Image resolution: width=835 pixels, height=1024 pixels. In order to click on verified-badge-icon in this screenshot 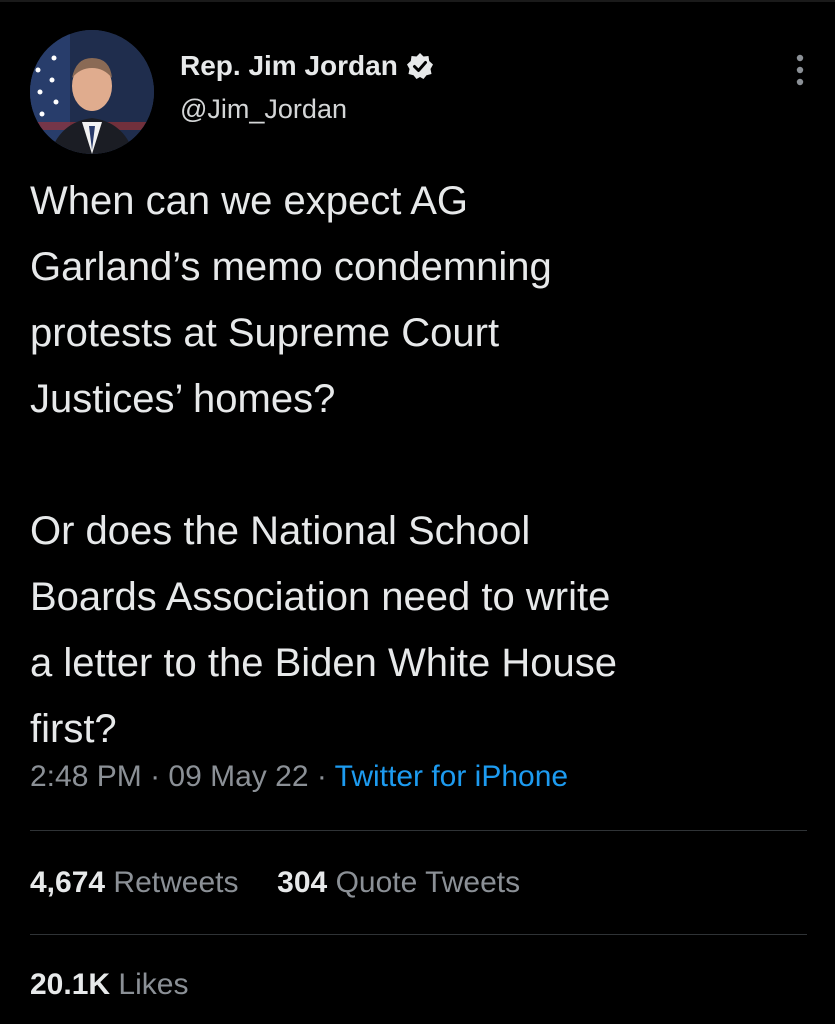, I will do `click(420, 66)`.